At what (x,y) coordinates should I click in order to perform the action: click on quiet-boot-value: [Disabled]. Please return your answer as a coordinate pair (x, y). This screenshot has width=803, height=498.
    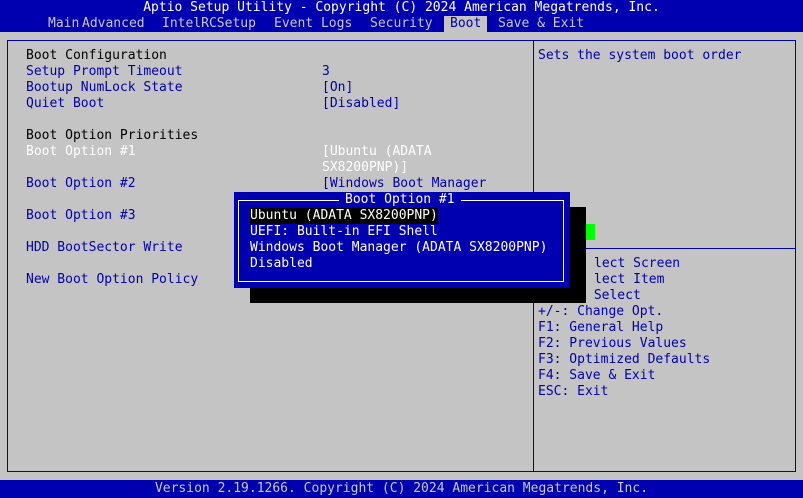
    Looking at the image, I should click on (361, 104).